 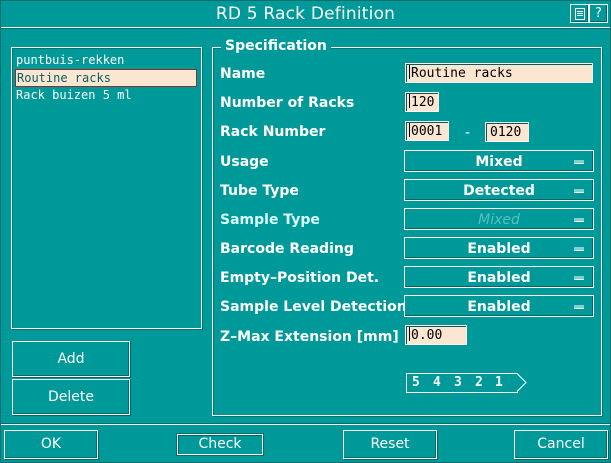 I want to click on usage-value: Mixed, so click(x=499, y=162).